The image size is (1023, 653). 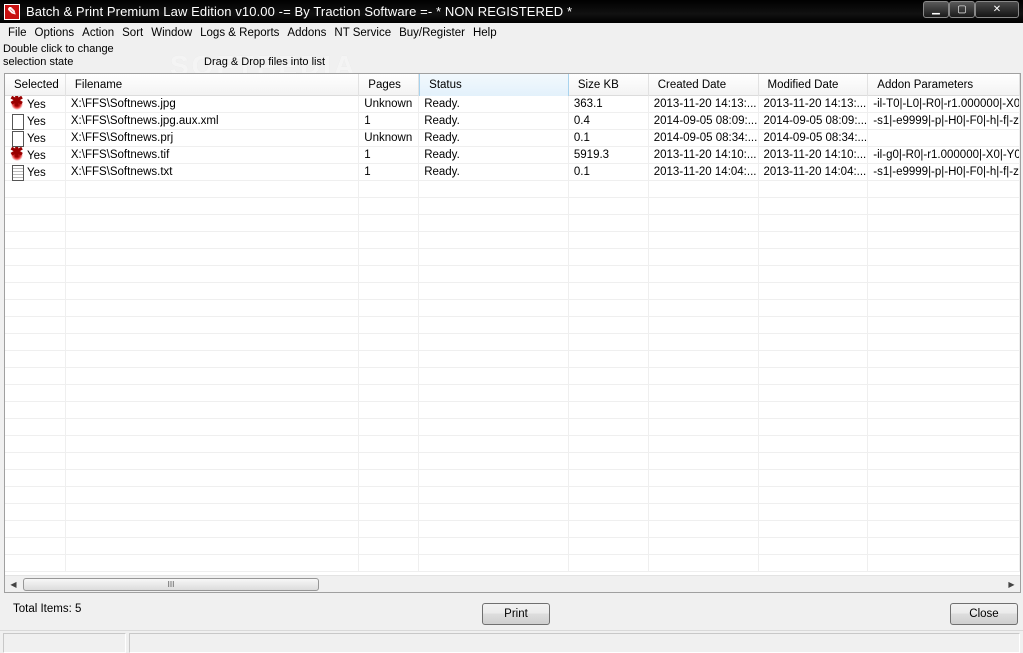 What do you see at coordinates (213, 155) in the screenshot?
I see `cell-filename: X:\FFS\Softnews.tif` at bounding box center [213, 155].